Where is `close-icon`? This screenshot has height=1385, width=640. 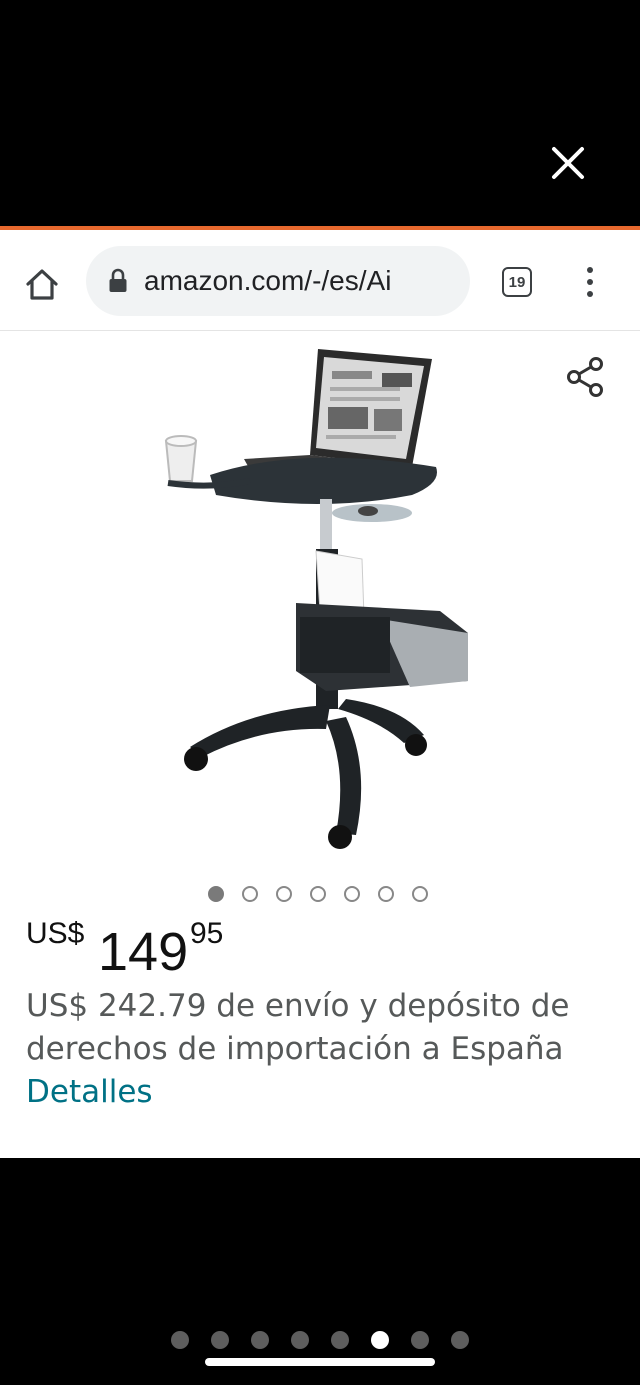
close-icon is located at coordinates (568, 163).